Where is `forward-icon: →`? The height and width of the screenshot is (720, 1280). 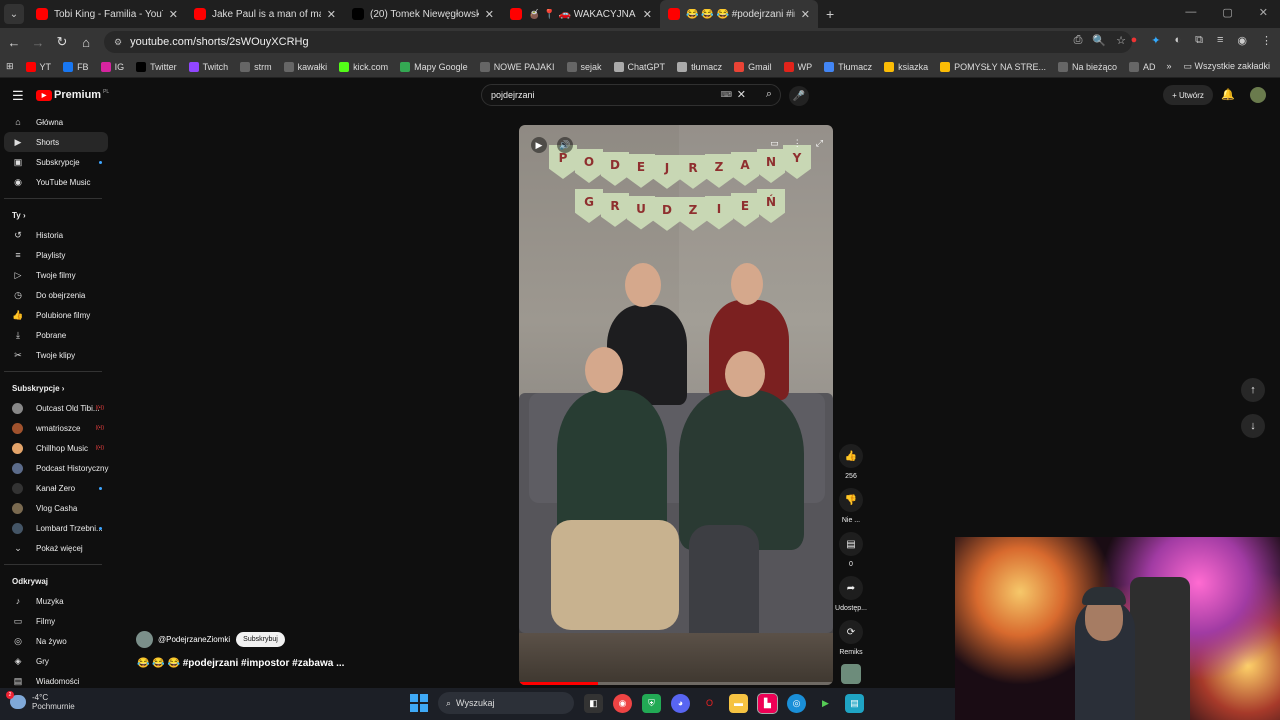
forward-icon: → is located at coordinates (38, 42).